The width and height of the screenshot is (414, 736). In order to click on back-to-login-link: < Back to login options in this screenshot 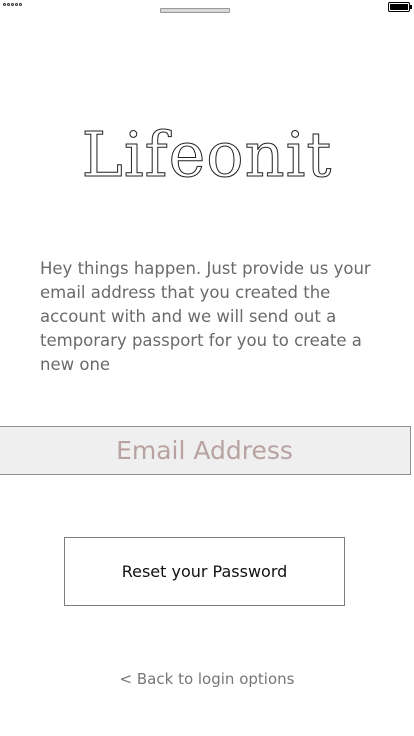, I will do `click(207, 679)`.